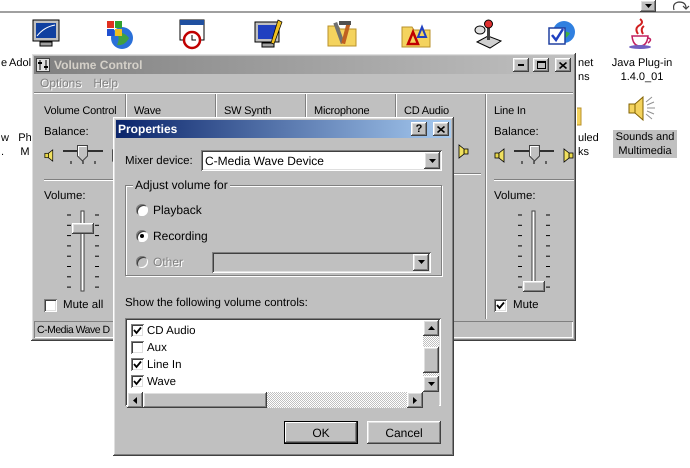 This screenshot has height=468, width=690. I want to click on checkbox-label: Mute, so click(526, 305).